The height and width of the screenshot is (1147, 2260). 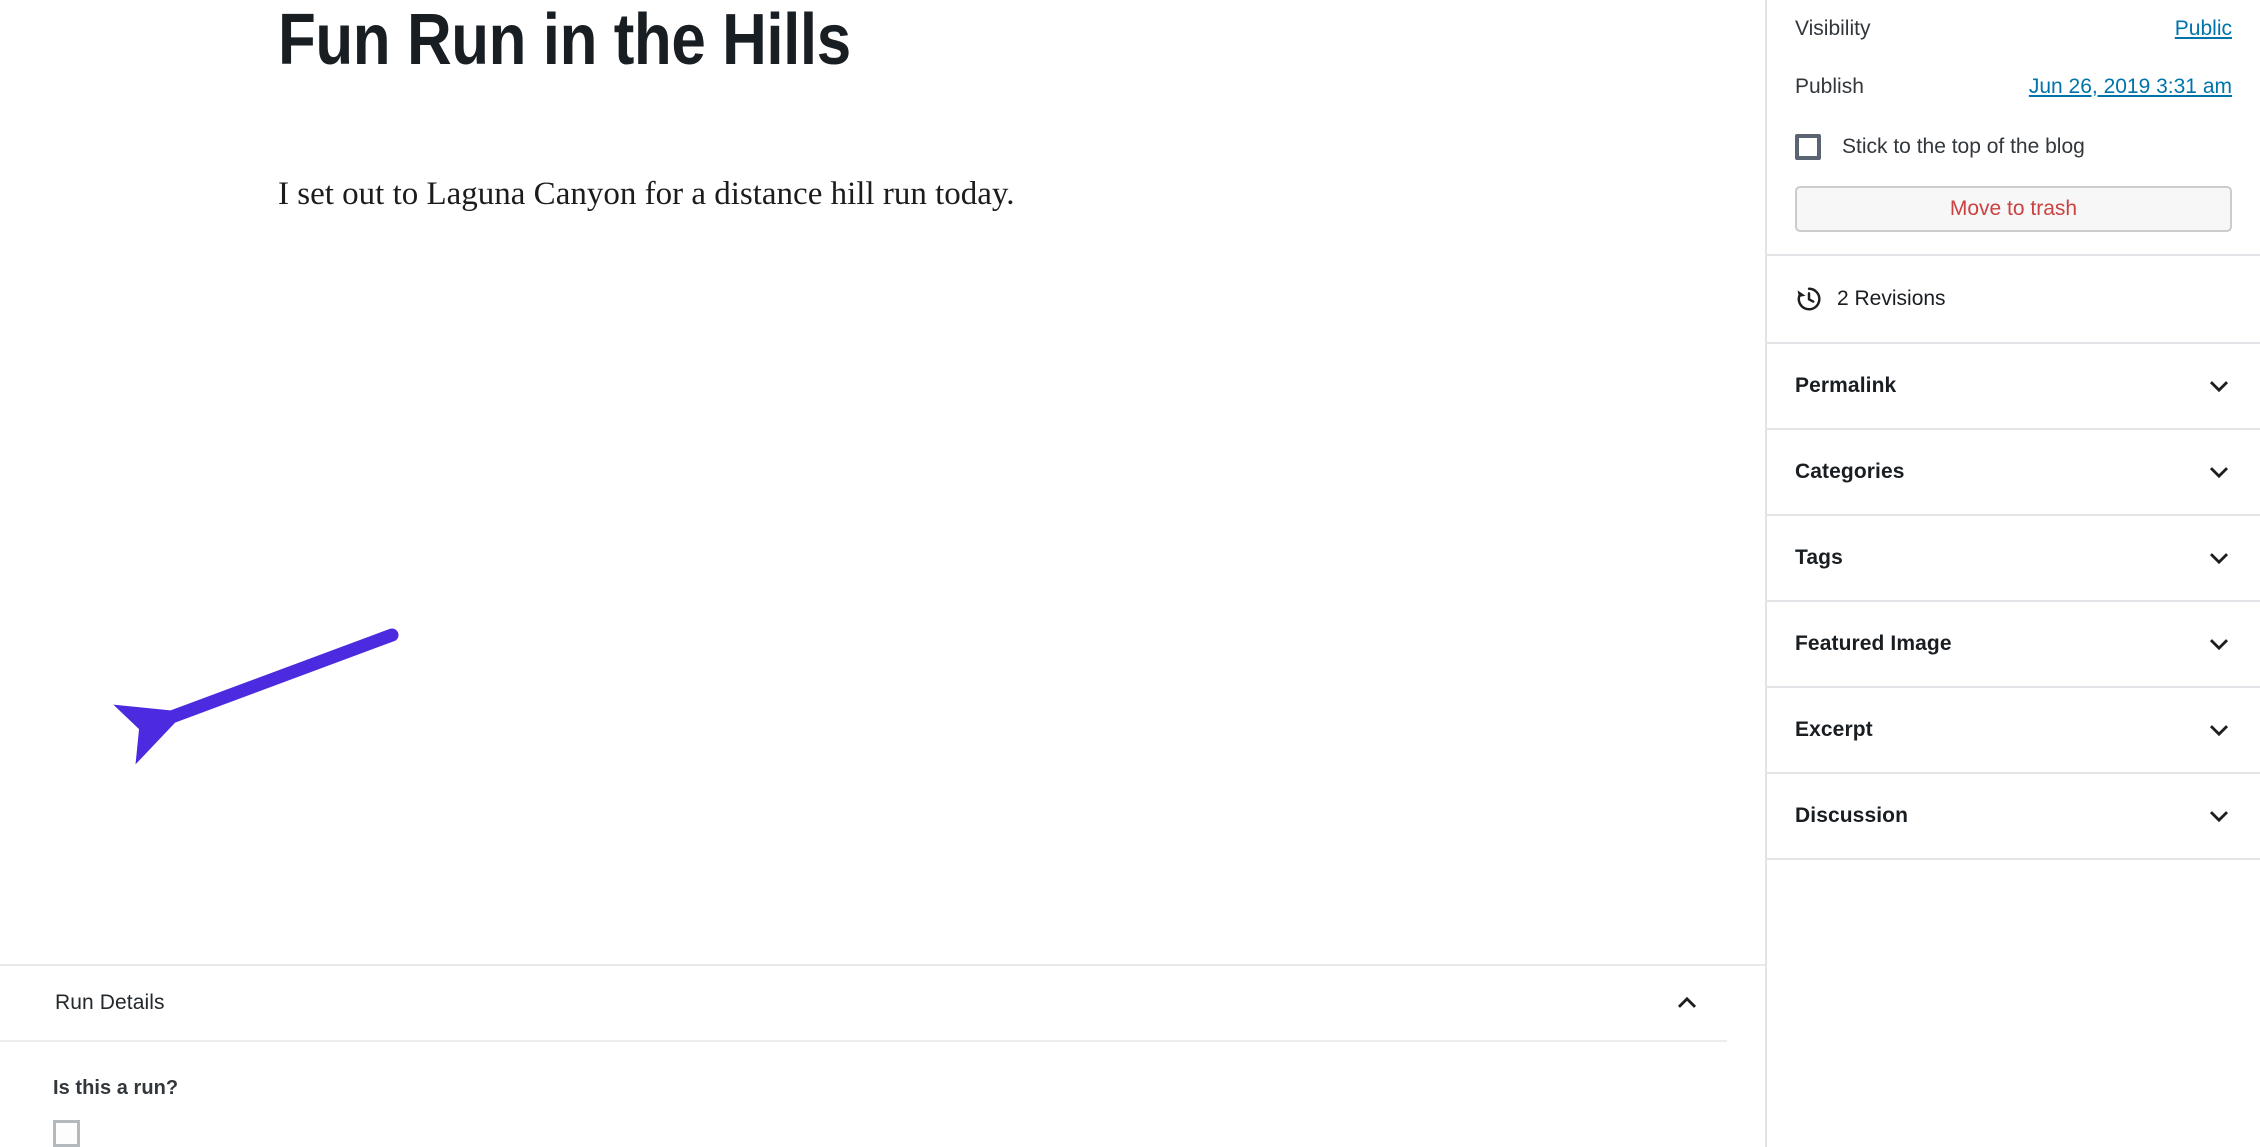 What do you see at coordinates (2013, 29) in the screenshot?
I see `visibility-row: Visibility Public` at bounding box center [2013, 29].